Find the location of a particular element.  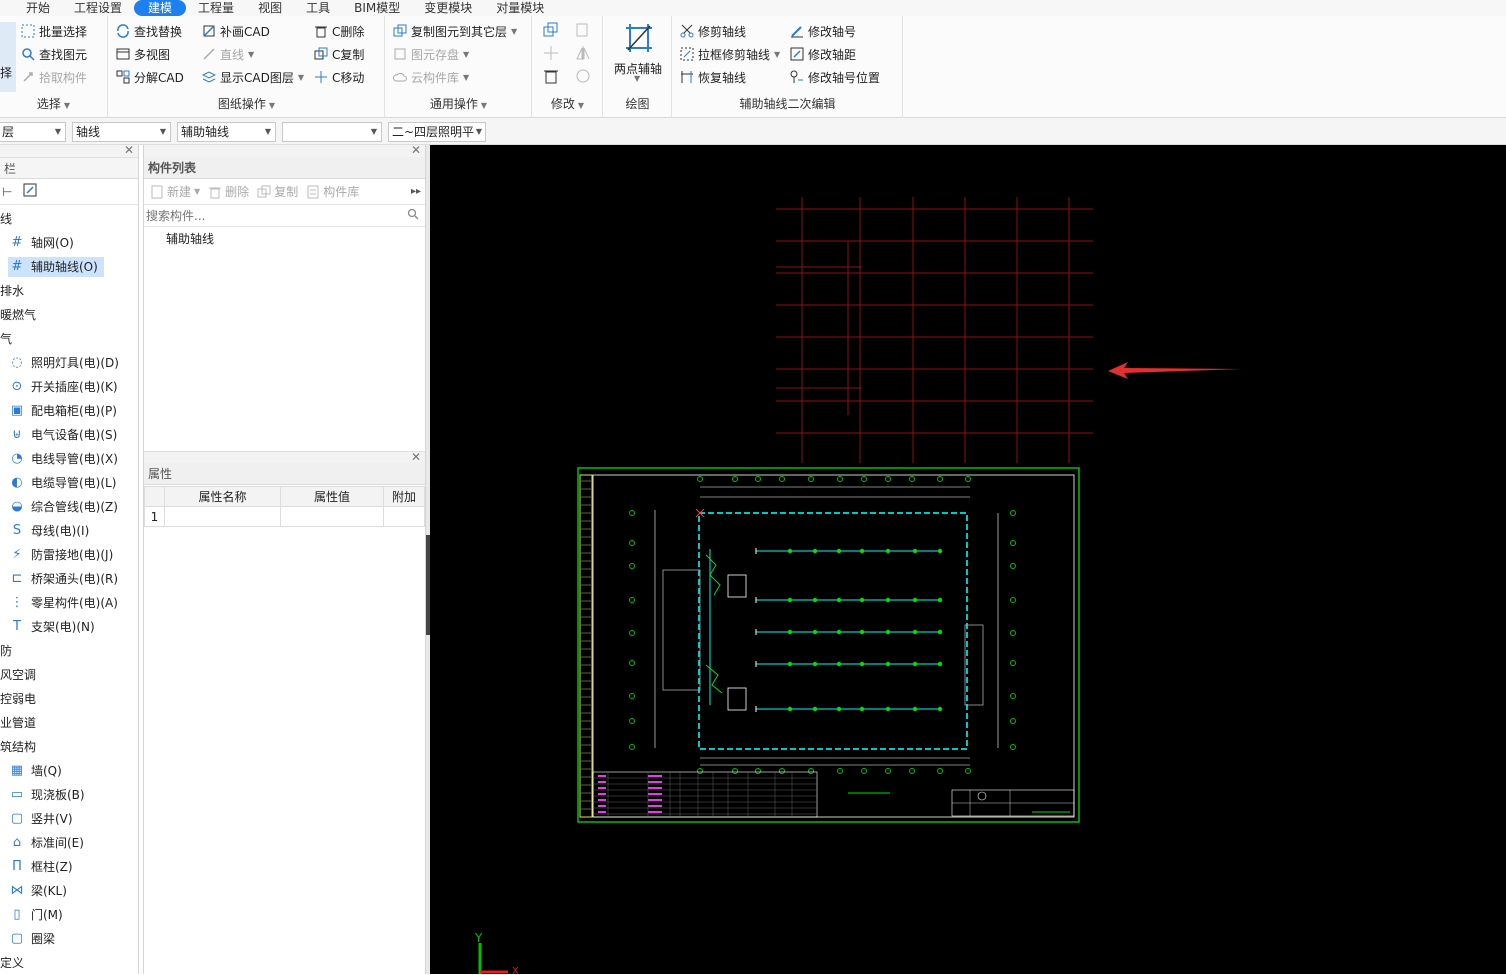

delete-button: 删除 is located at coordinates (228, 191).